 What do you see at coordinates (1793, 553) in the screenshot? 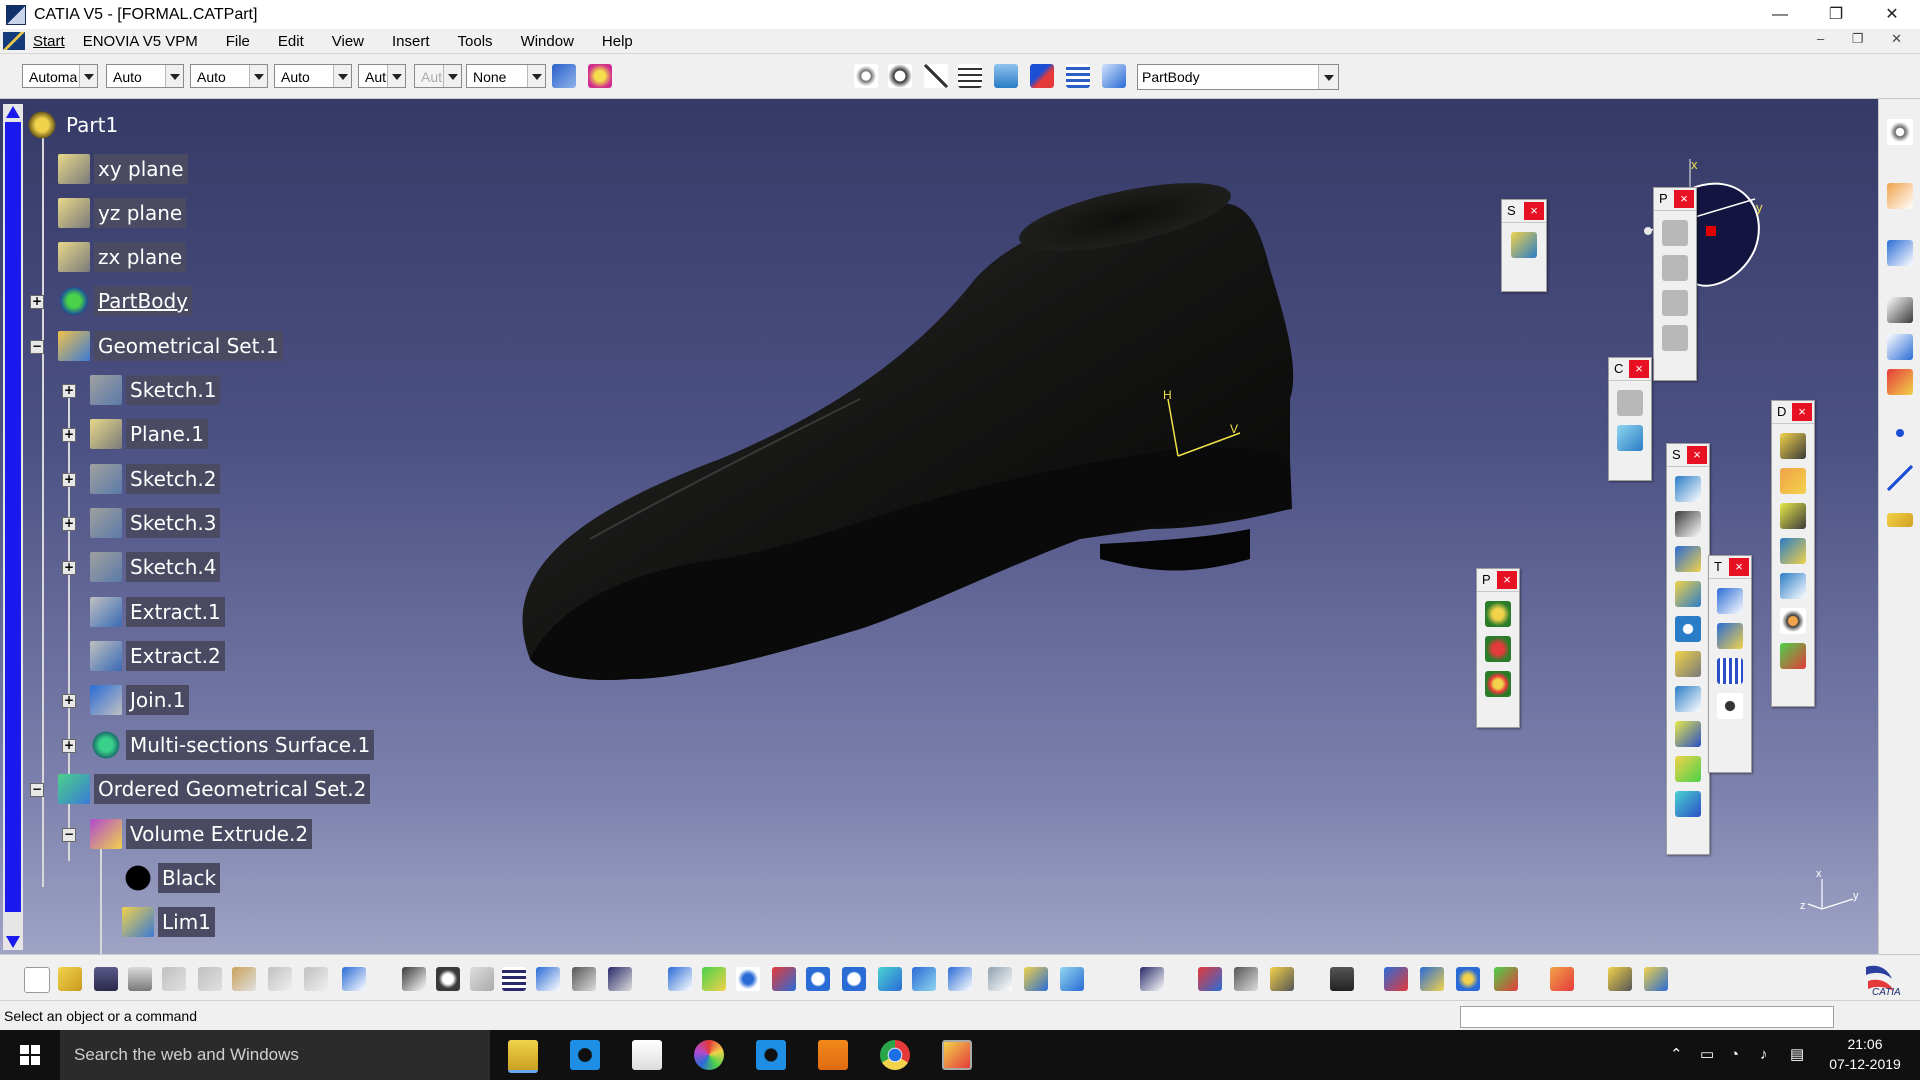
I see `floating-toolbar-d1: D ×` at bounding box center [1793, 553].